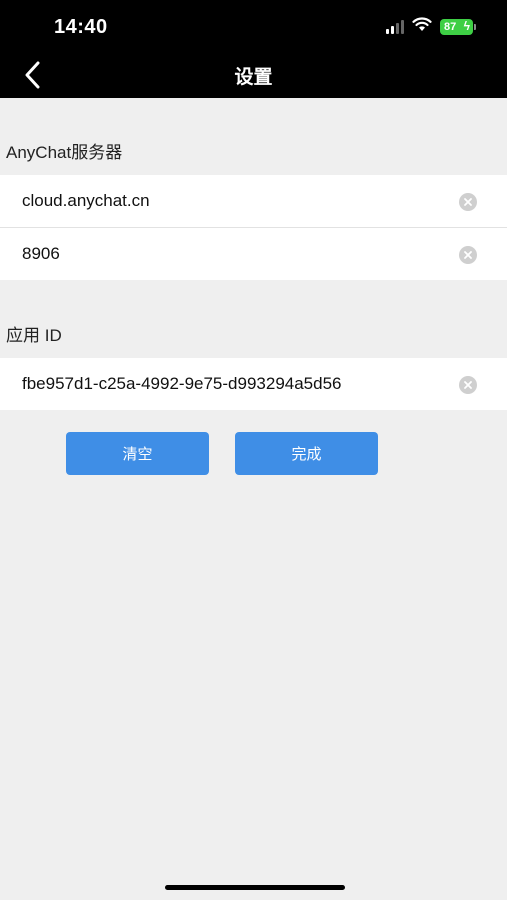 This screenshot has height=900, width=507. I want to click on battery-icon: 87 ϟ, so click(458, 27).